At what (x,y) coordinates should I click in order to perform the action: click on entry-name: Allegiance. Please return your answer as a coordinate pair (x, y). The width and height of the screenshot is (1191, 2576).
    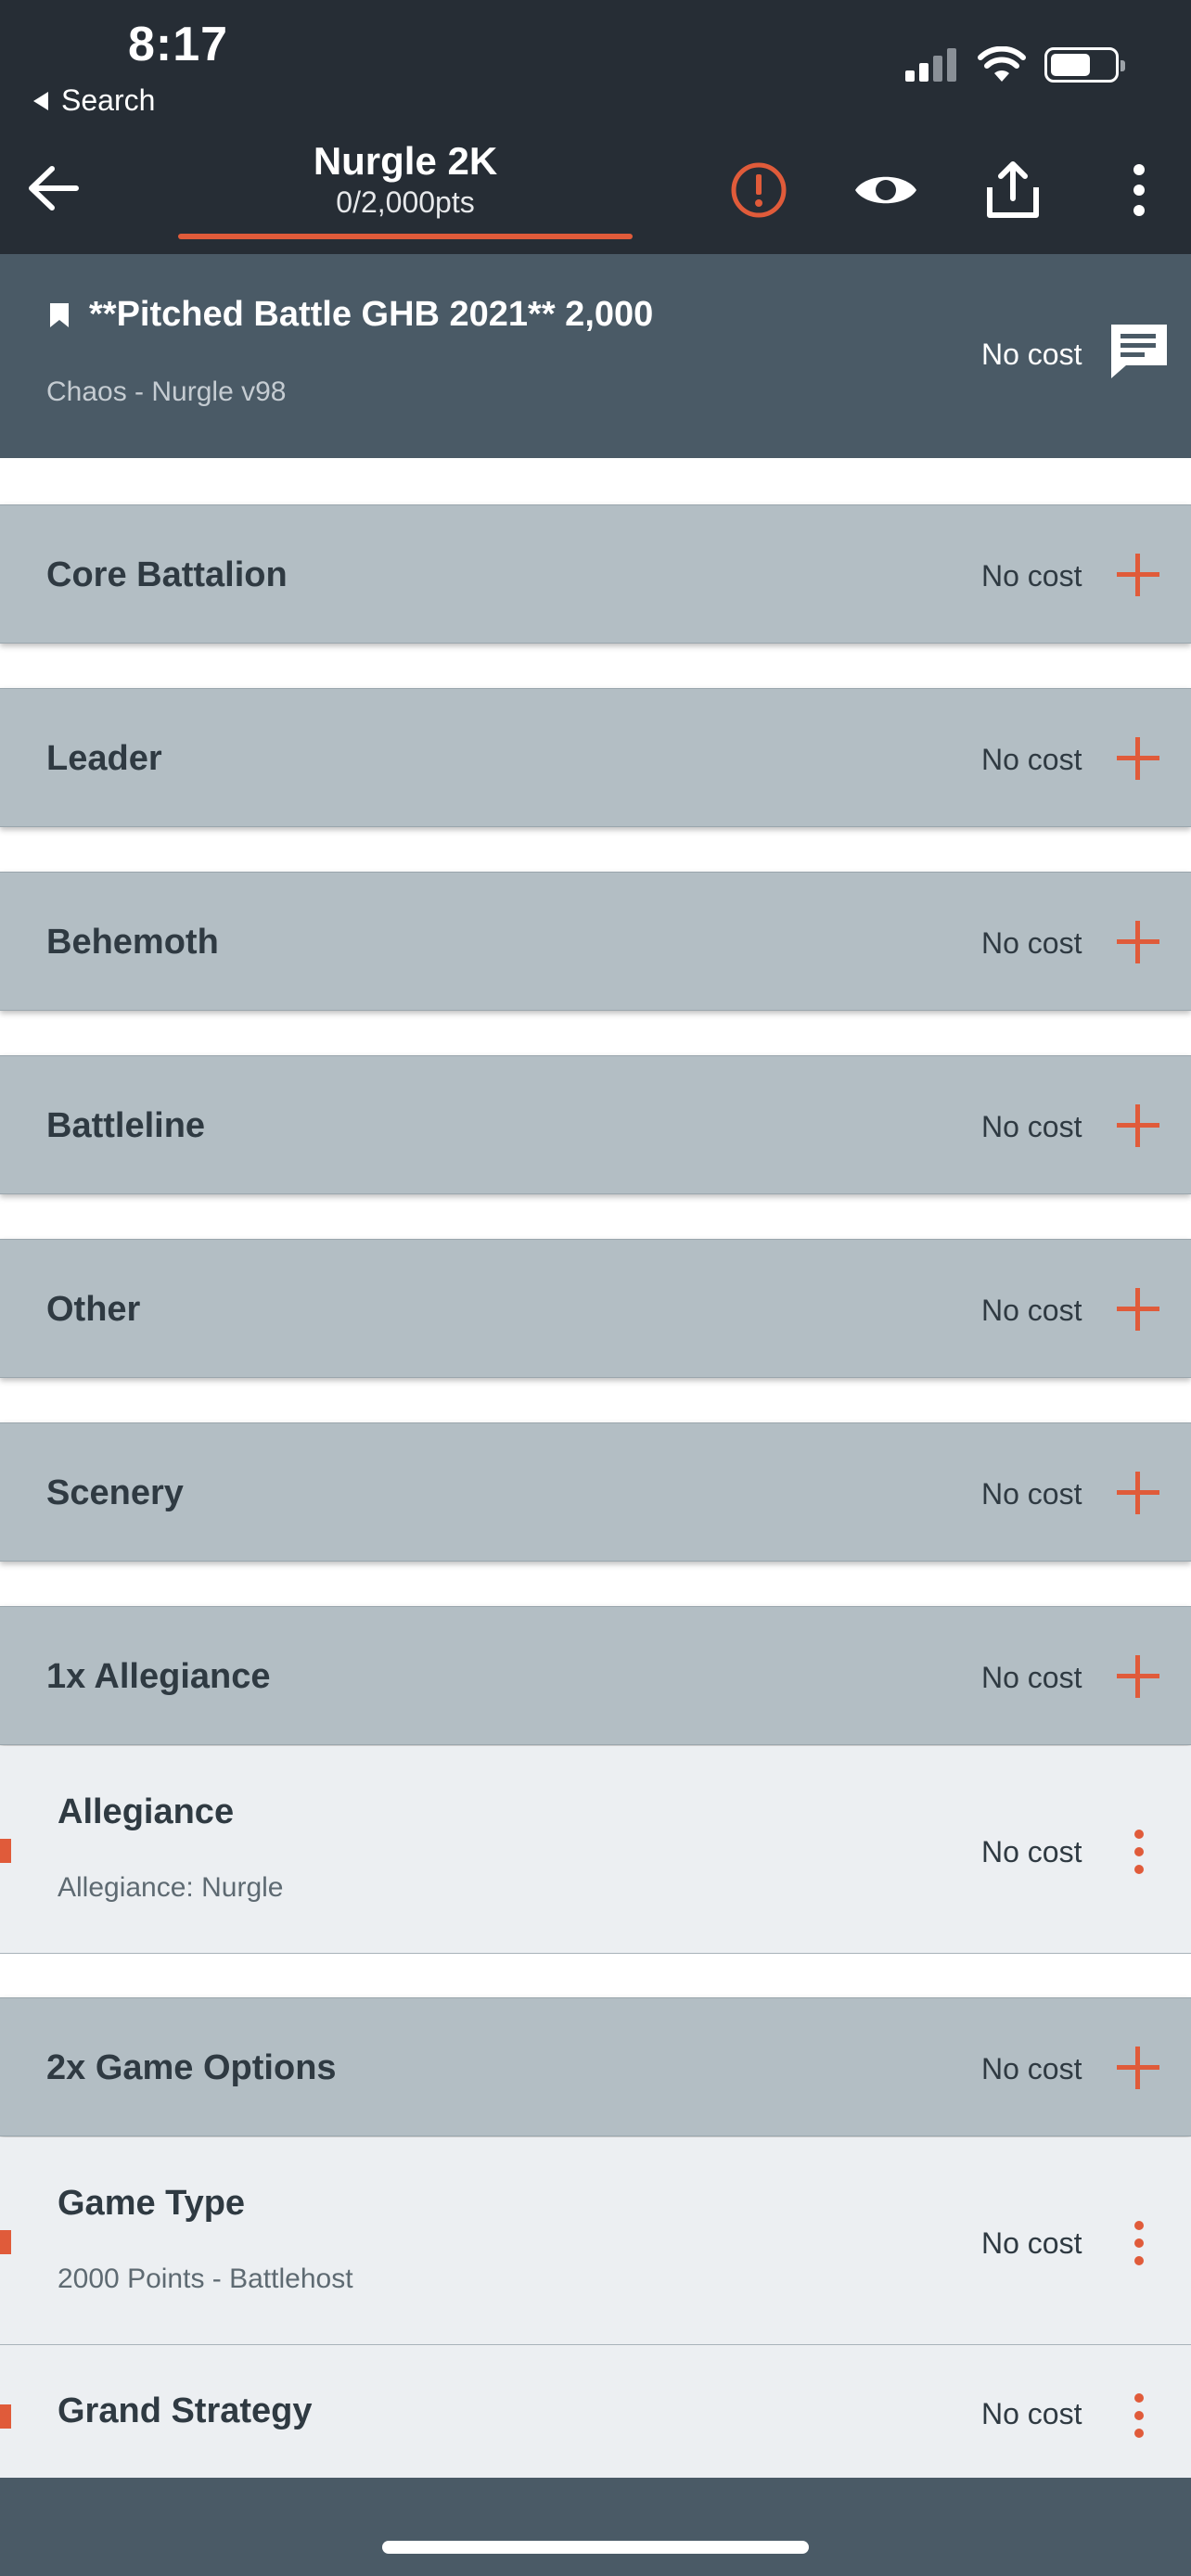
    Looking at the image, I should click on (146, 1812).